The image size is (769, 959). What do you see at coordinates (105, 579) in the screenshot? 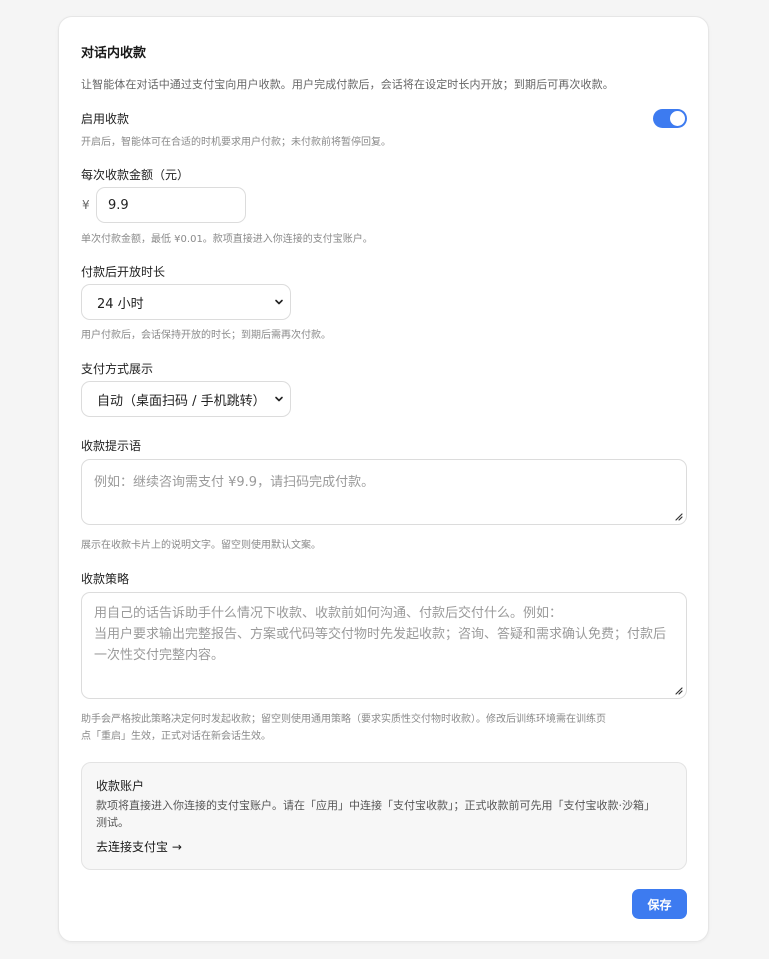
I see `strategy-label: 收款策略` at bounding box center [105, 579].